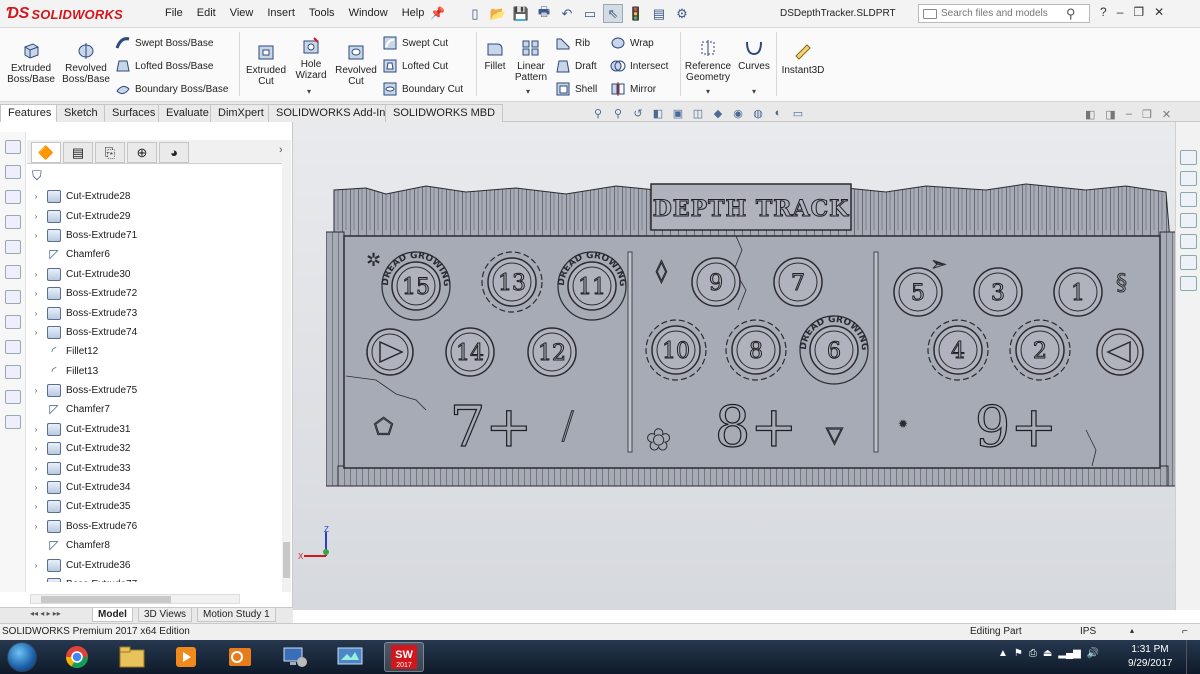  I want to click on feature-tree-item: › Cut-Extrude36, so click(156, 564).